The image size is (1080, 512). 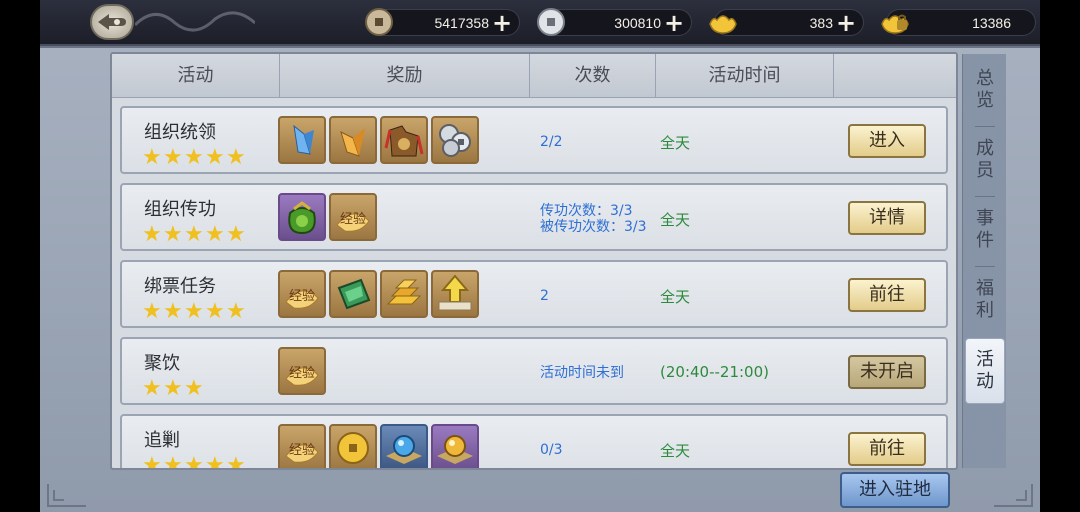 I want to click on tab-activities: 活动, so click(x=985, y=371).